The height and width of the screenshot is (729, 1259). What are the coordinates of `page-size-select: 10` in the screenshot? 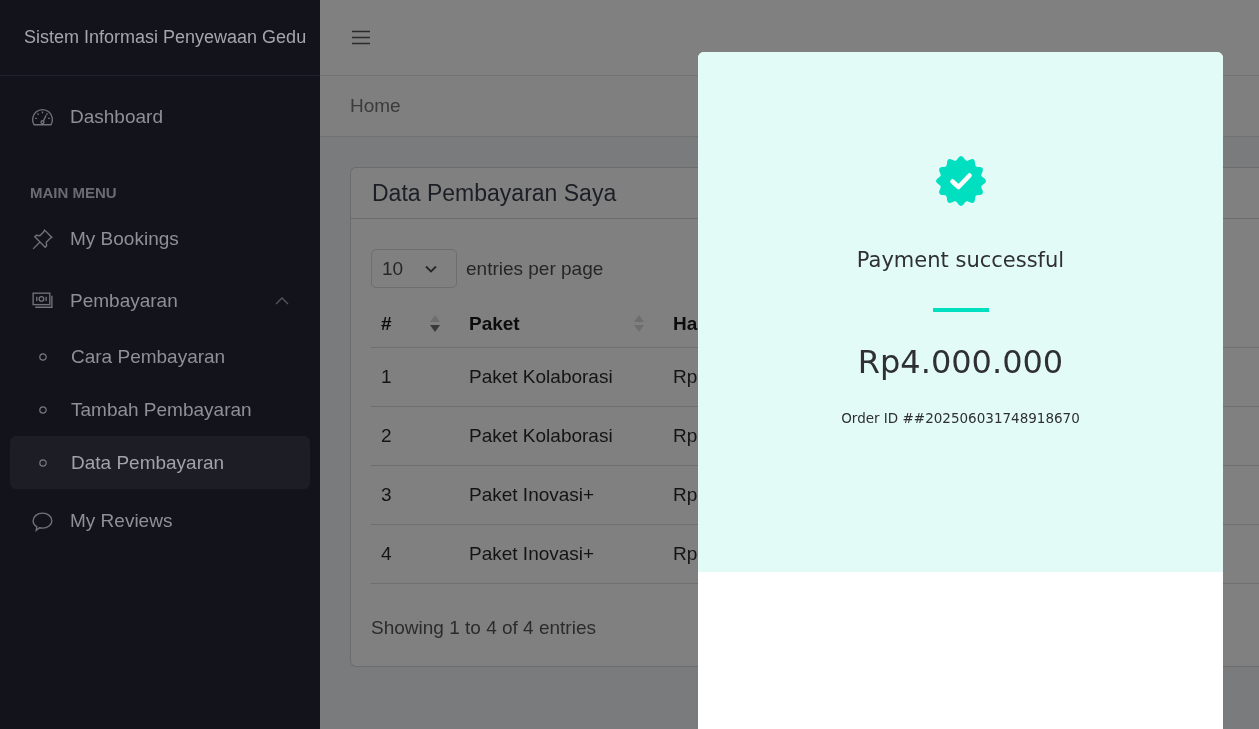 It's located at (414, 268).